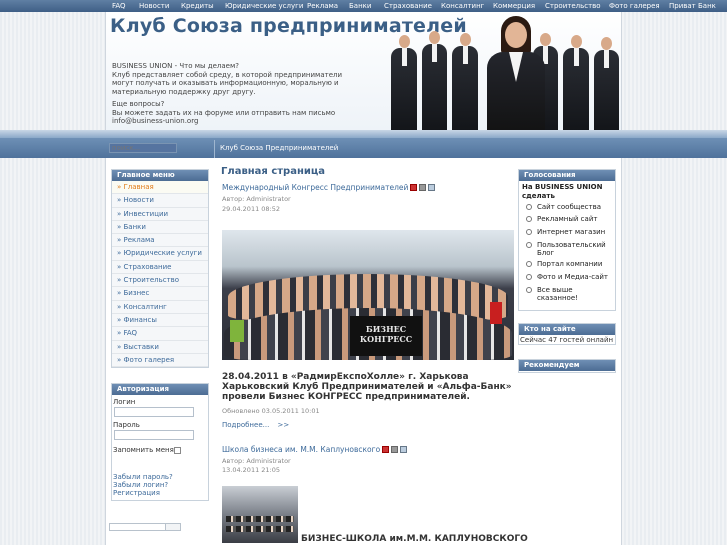 This screenshot has width=727, height=545. What do you see at coordinates (360, 6) in the screenshot?
I see `topnav-banks: Банки` at bounding box center [360, 6].